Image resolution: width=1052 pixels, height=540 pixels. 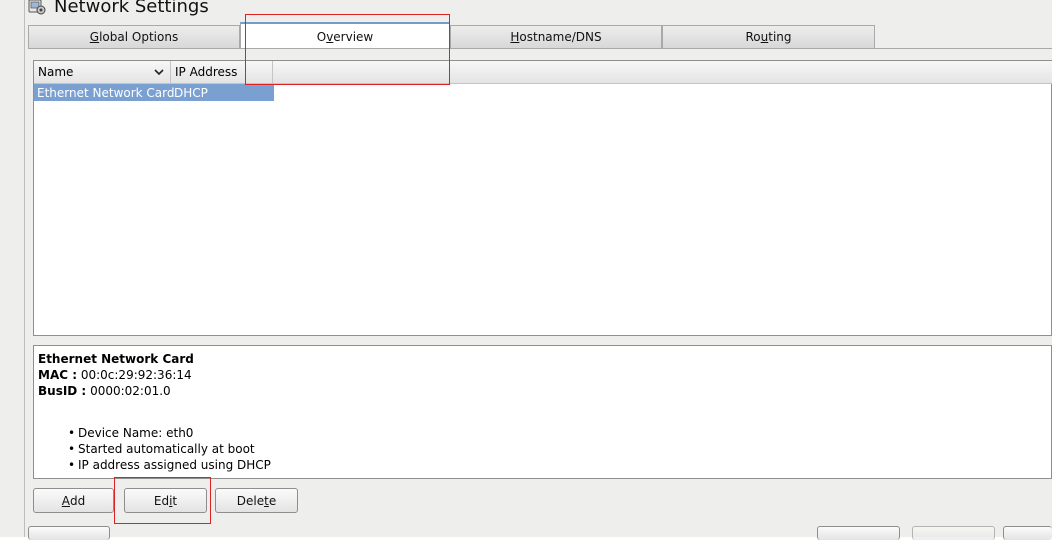 What do you see at coordinates (69, 533) in the screenshot?
I see `help-button` at bounding box center [69, 533].